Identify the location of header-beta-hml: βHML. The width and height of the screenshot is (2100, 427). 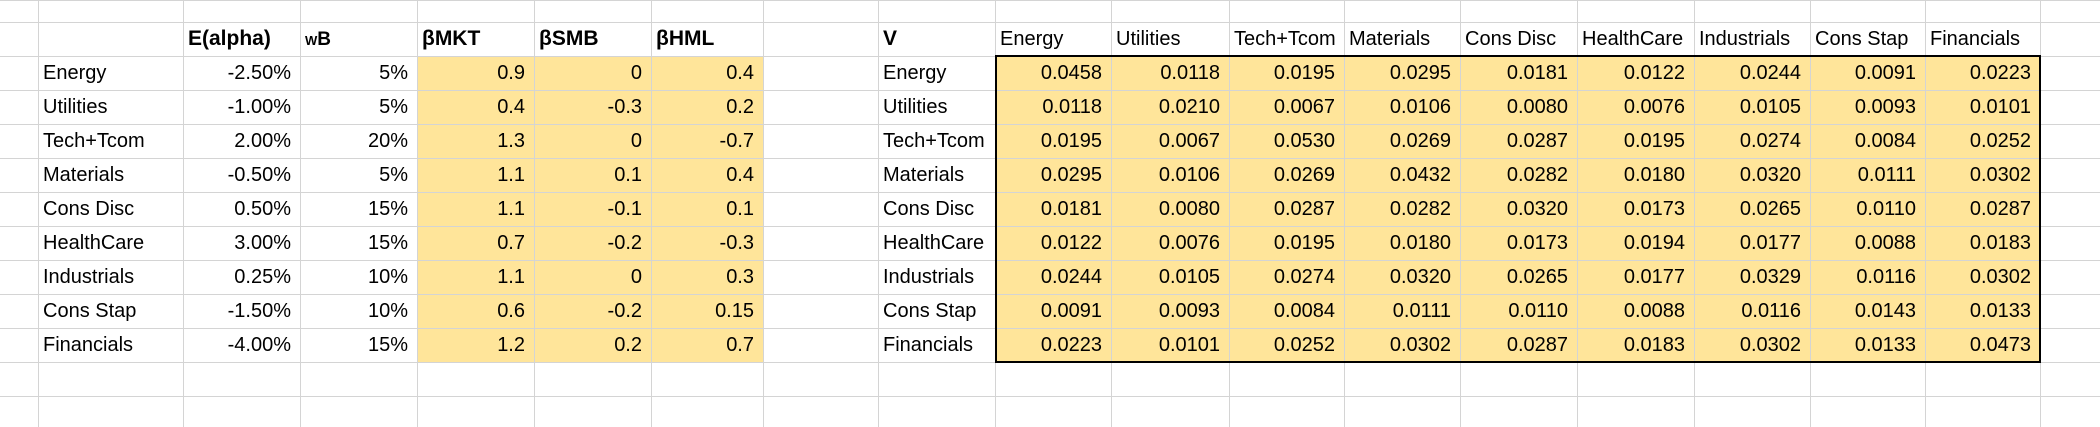
(709, 39).